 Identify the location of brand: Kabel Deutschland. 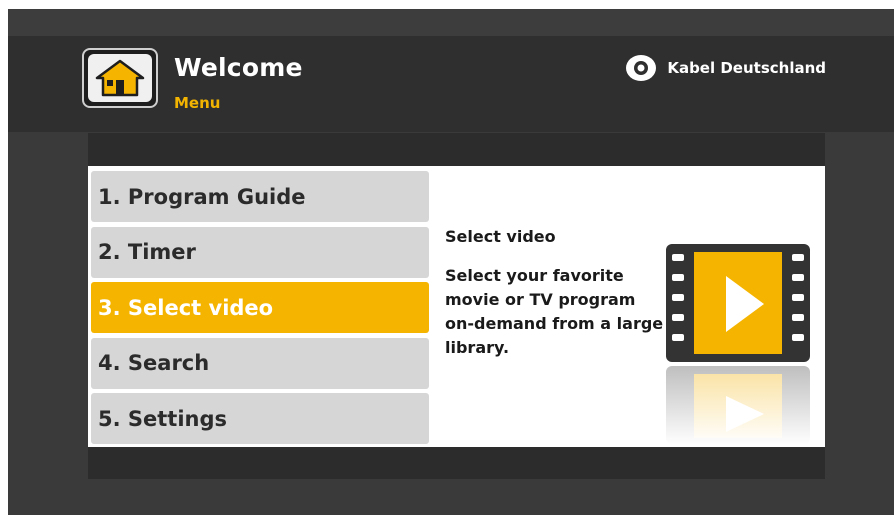
(725, 68).